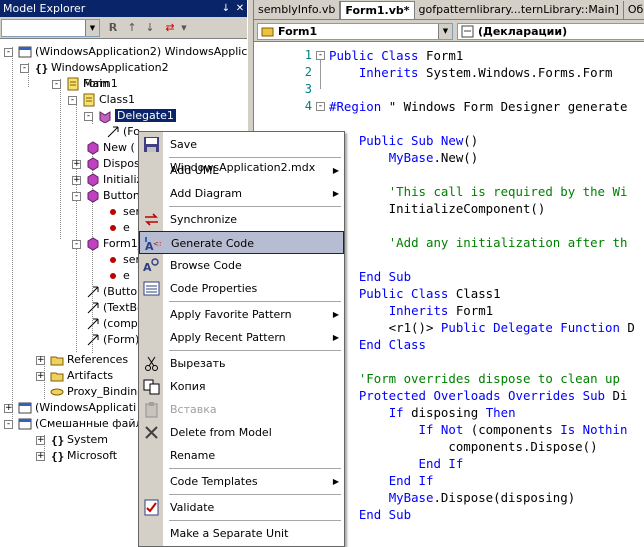 This screenshot has width=644, height=547. Describe the element at coordinates (241, 432) in the screenshot. I see `menu-item-delete-from-model: Delete from Model` at that location.